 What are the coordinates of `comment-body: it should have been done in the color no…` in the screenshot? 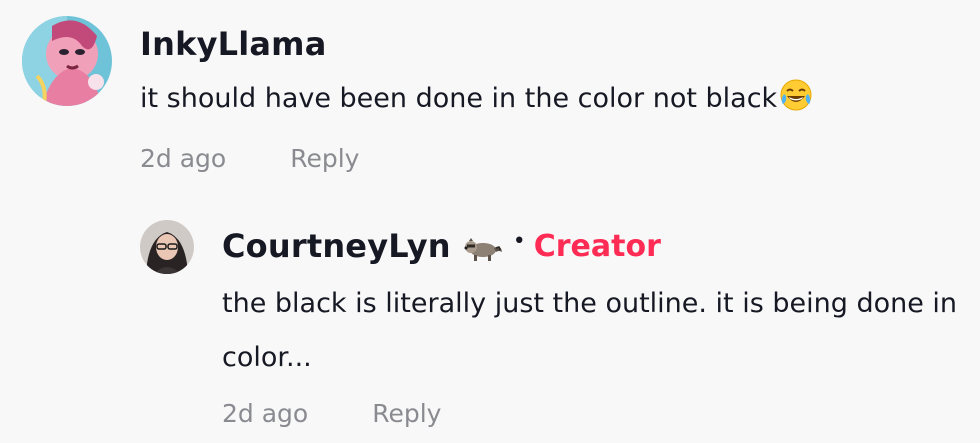 It's located at (459, 98).